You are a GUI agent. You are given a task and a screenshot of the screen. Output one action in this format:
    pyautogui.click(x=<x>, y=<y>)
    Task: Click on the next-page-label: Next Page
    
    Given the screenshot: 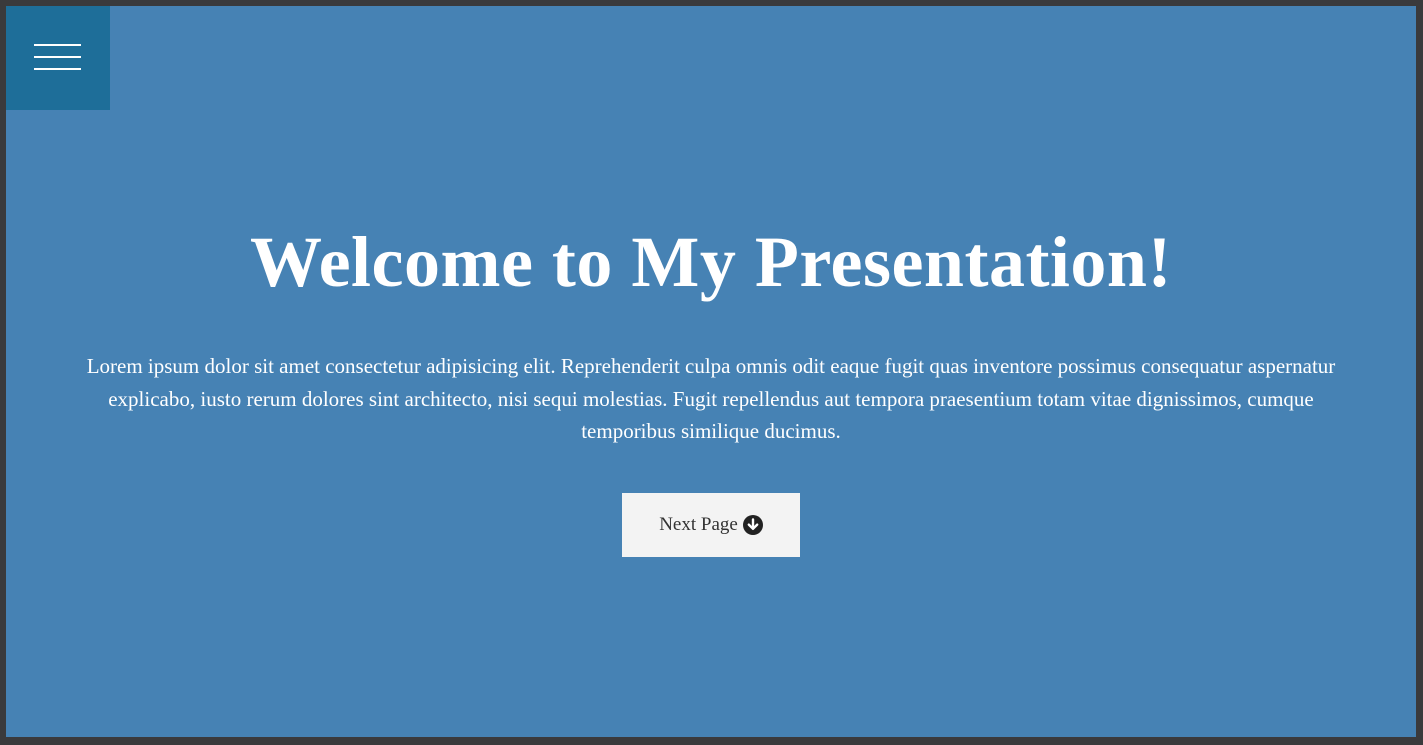 What is the action you would take?
    pyautogui.click(x=698, y=524)
    